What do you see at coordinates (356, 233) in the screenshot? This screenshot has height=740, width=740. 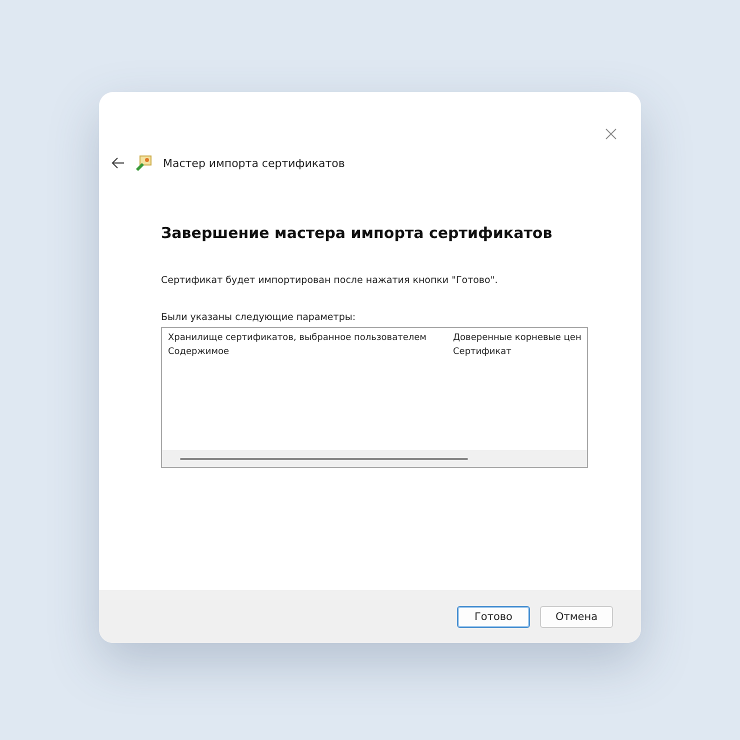 I see `page-heading: Завершение мастера импорта сертификатов` at bounding box center [356, 233].